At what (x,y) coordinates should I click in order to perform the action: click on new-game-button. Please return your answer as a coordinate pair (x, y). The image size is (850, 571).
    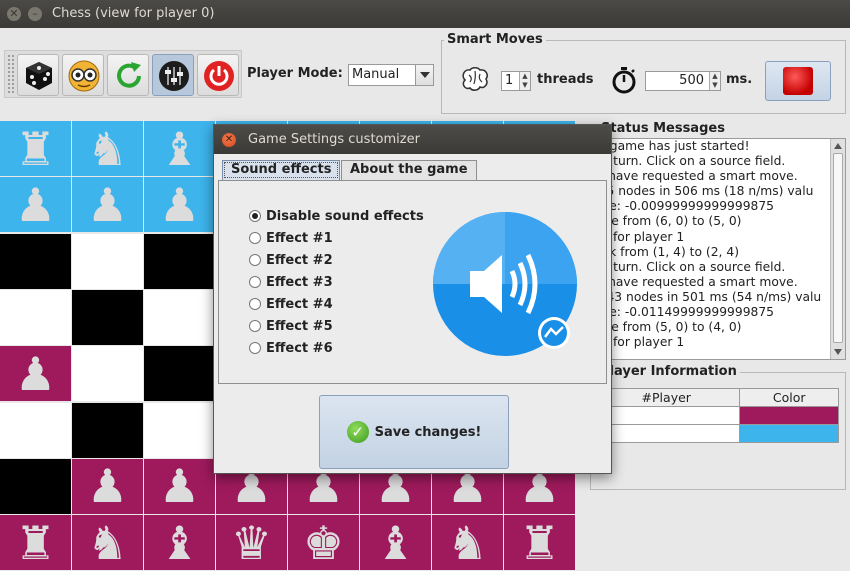
    Looking at the image, I should click on (38, 75).